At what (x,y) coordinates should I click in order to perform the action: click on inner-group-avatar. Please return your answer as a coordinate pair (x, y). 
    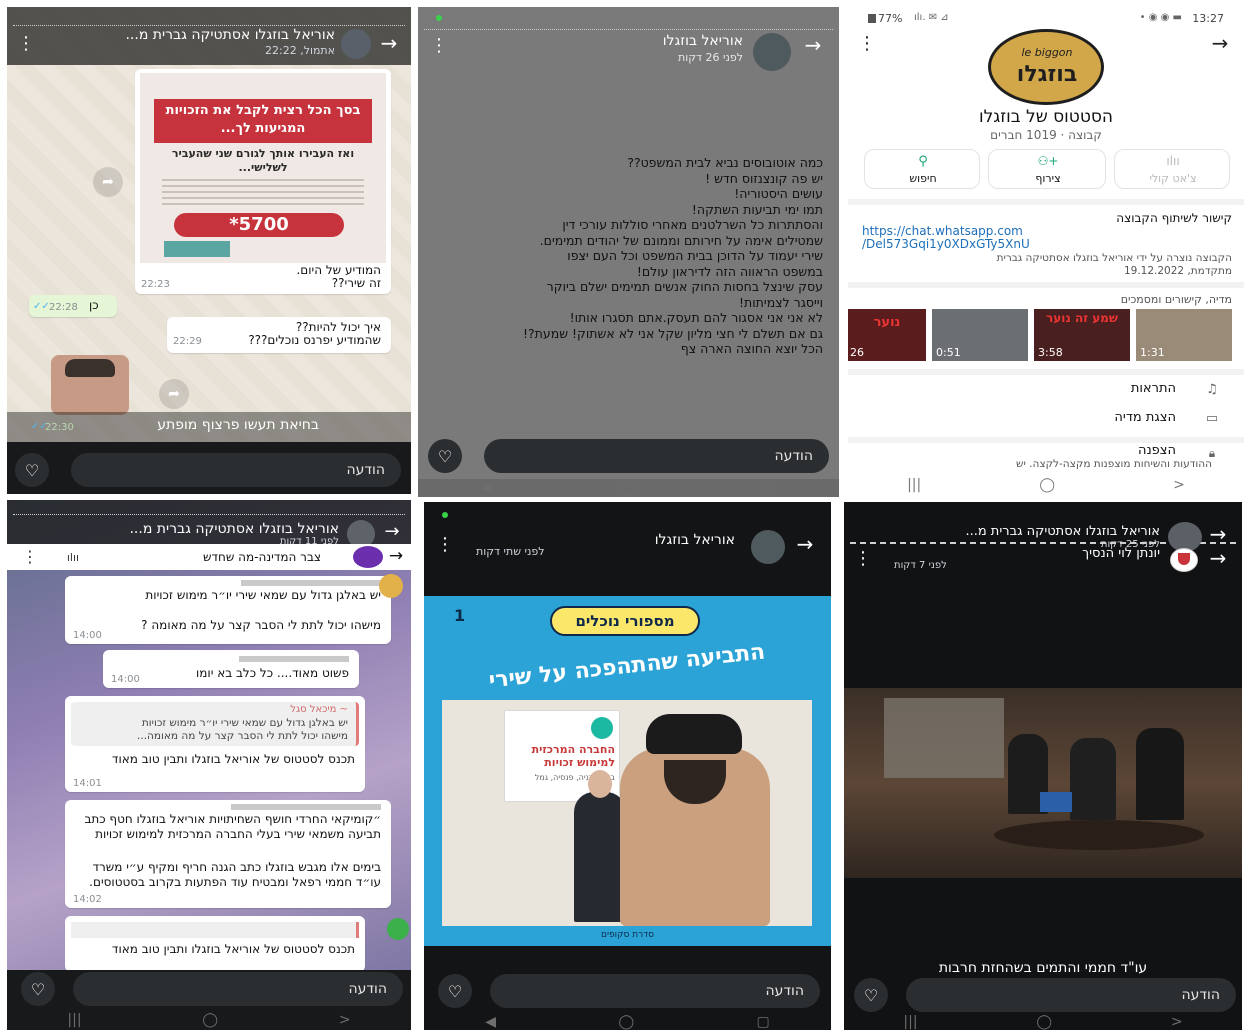
    Looking at the image, I should click on (368, 557).